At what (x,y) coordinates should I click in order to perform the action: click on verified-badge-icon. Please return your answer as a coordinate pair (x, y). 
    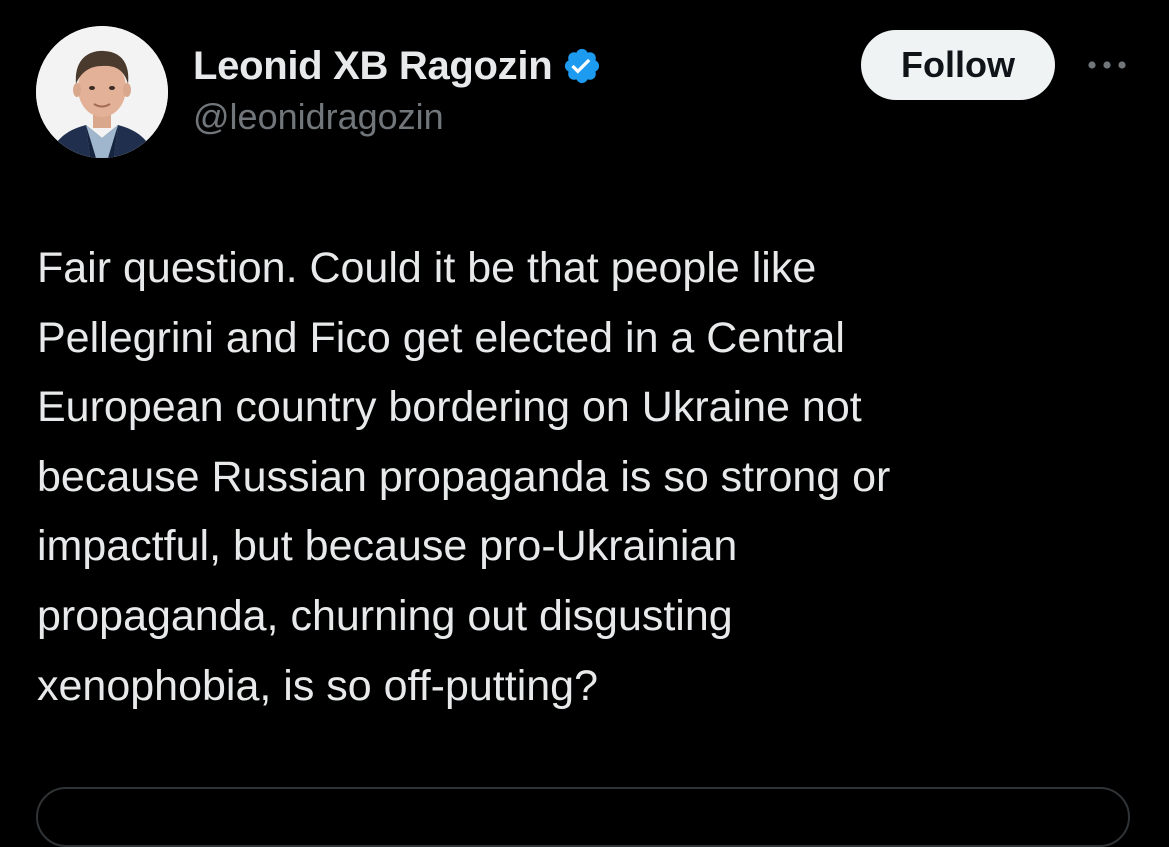
    Looking at the image, I should click on (582, 66).